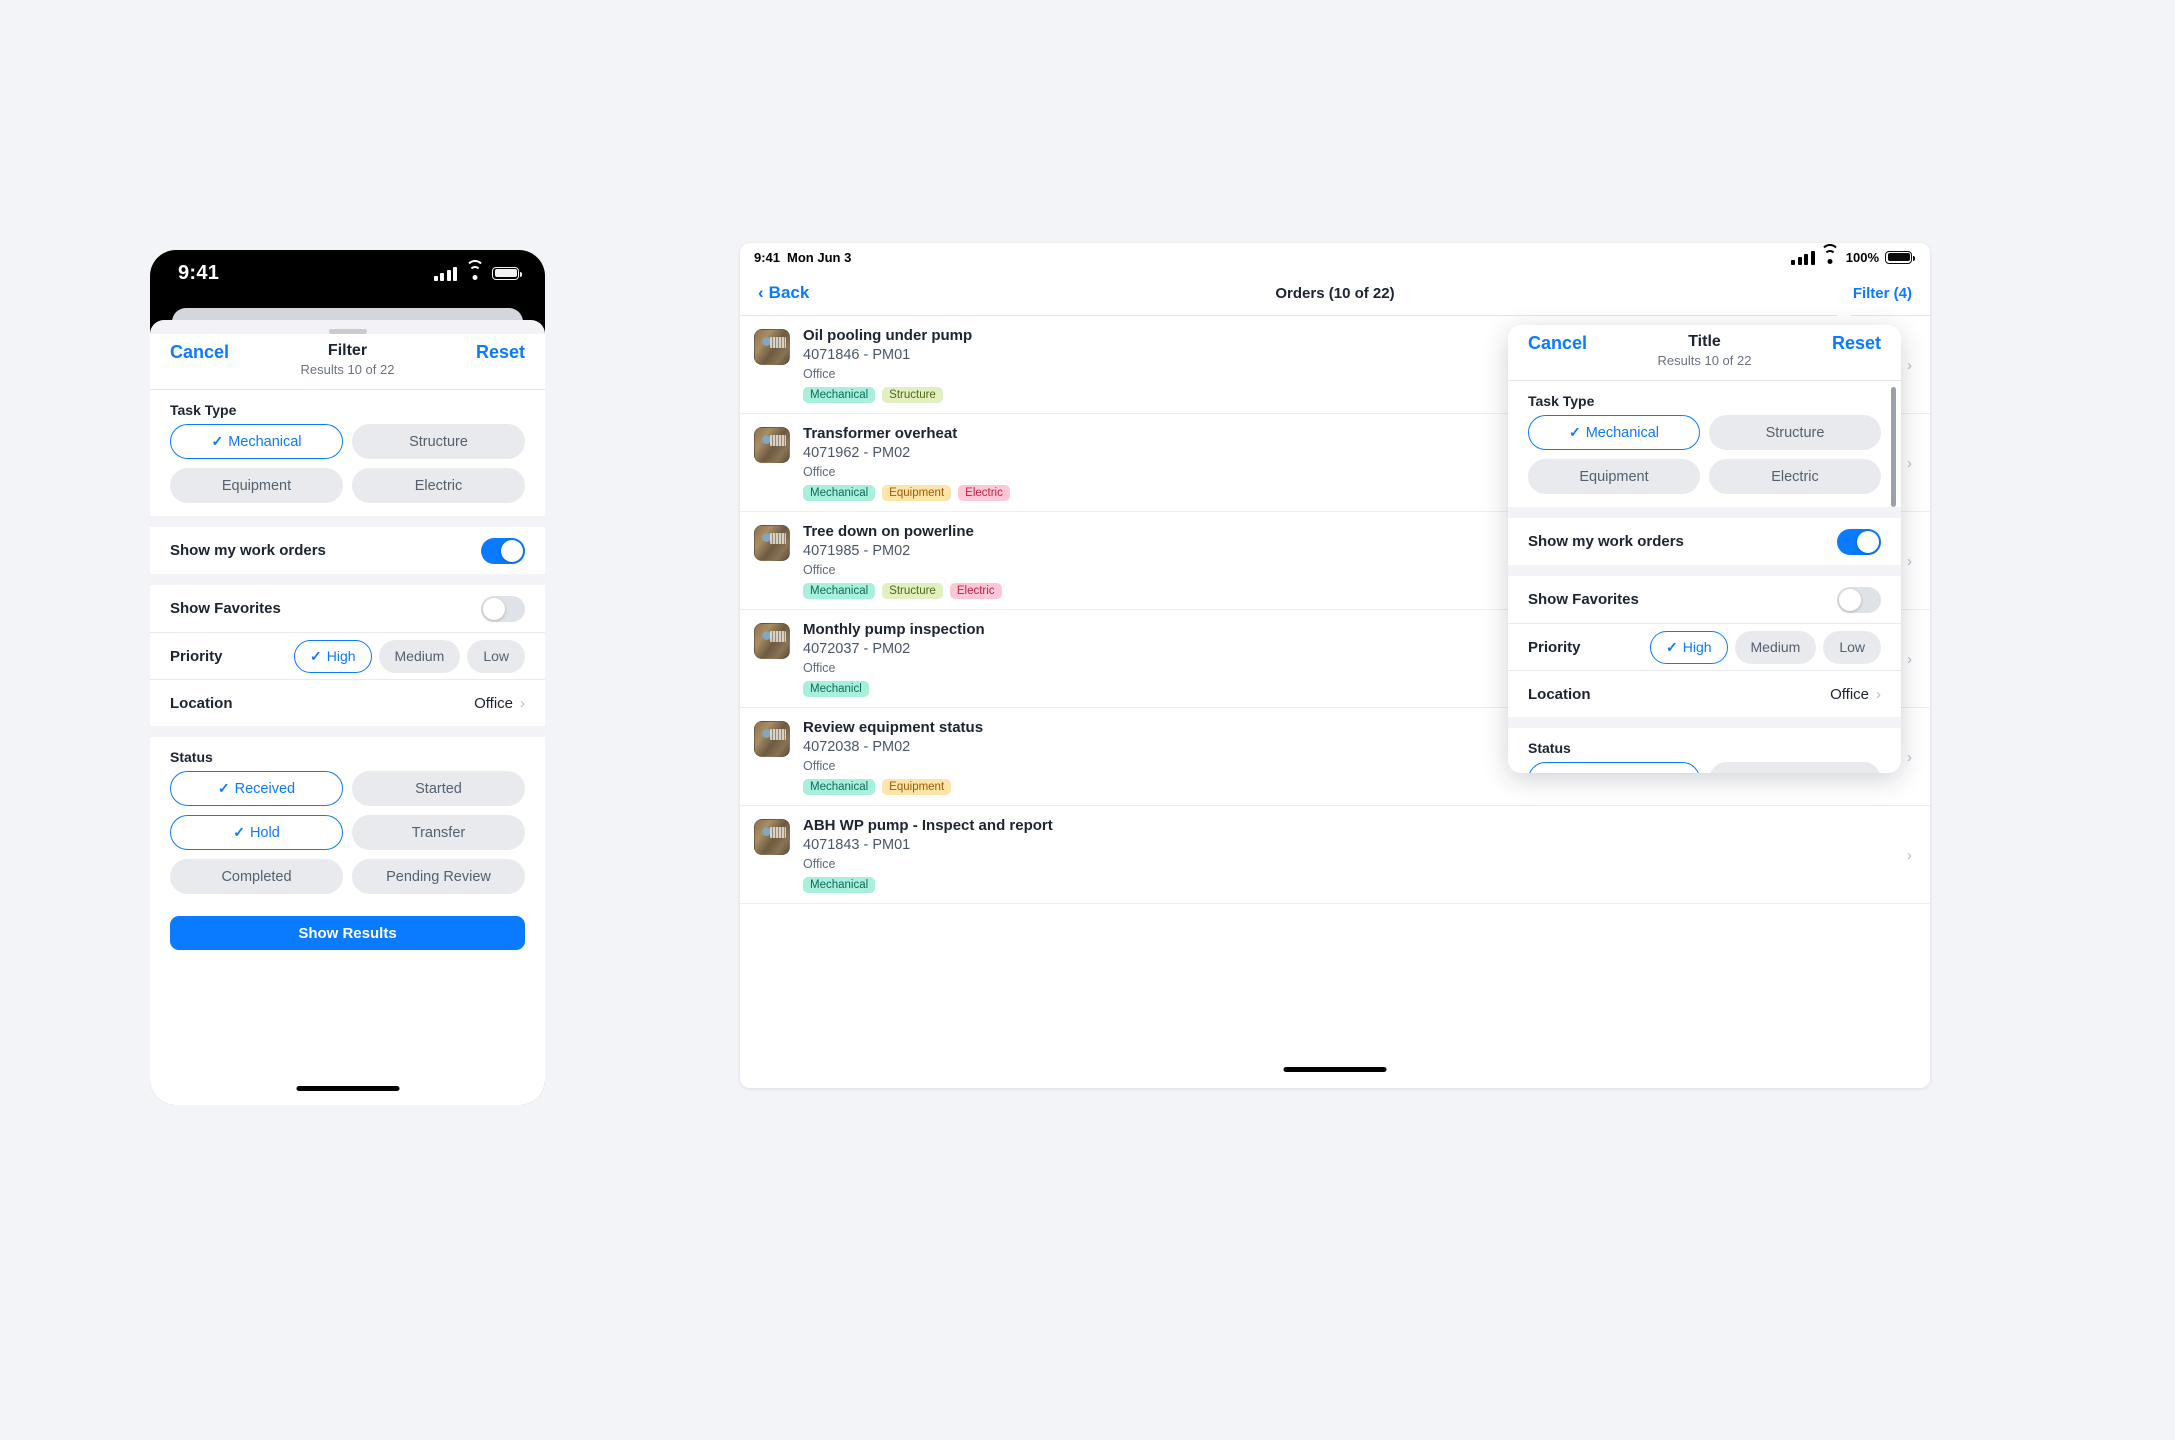 Image resolution: width=2175 pixels, height=1440 pixels. Describe the element at coordinates (1335, 293) in the screenshot. I see `page-title: Orders (10 of 22)` at that location.